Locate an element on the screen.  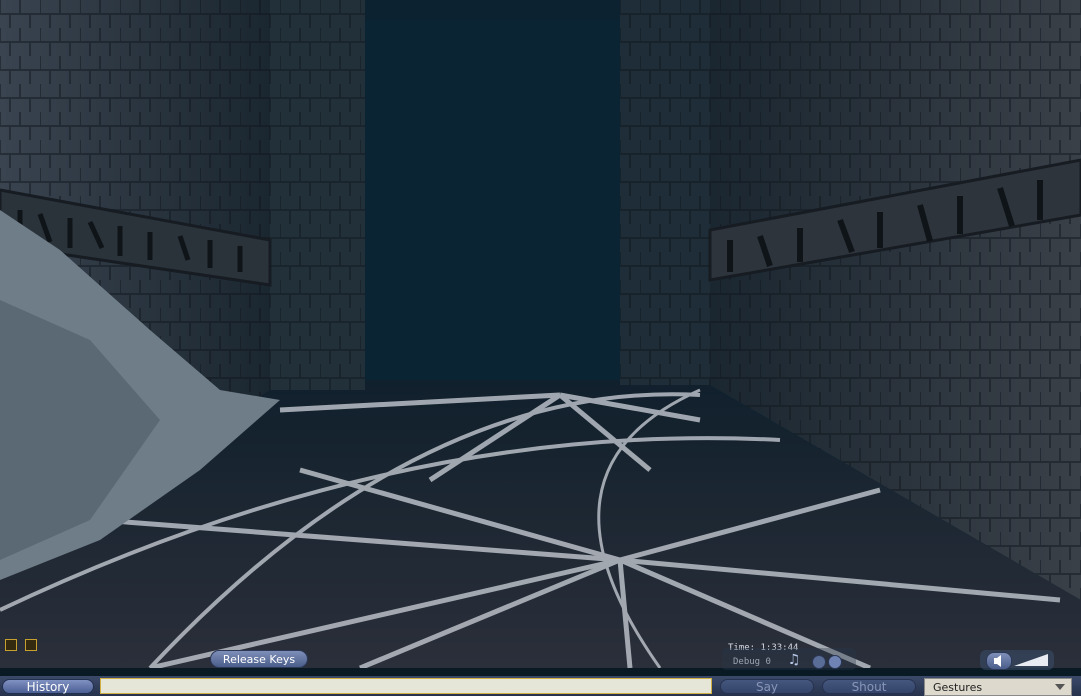
history-button: History is located at coordinates (48, 686).